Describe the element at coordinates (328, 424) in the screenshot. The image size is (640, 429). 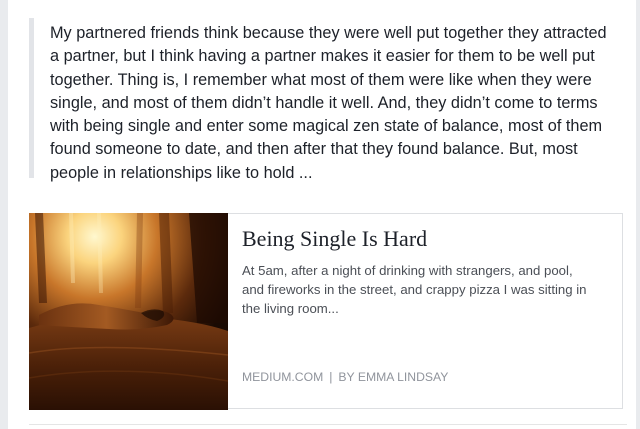
I see `bottom-divider` at that location.